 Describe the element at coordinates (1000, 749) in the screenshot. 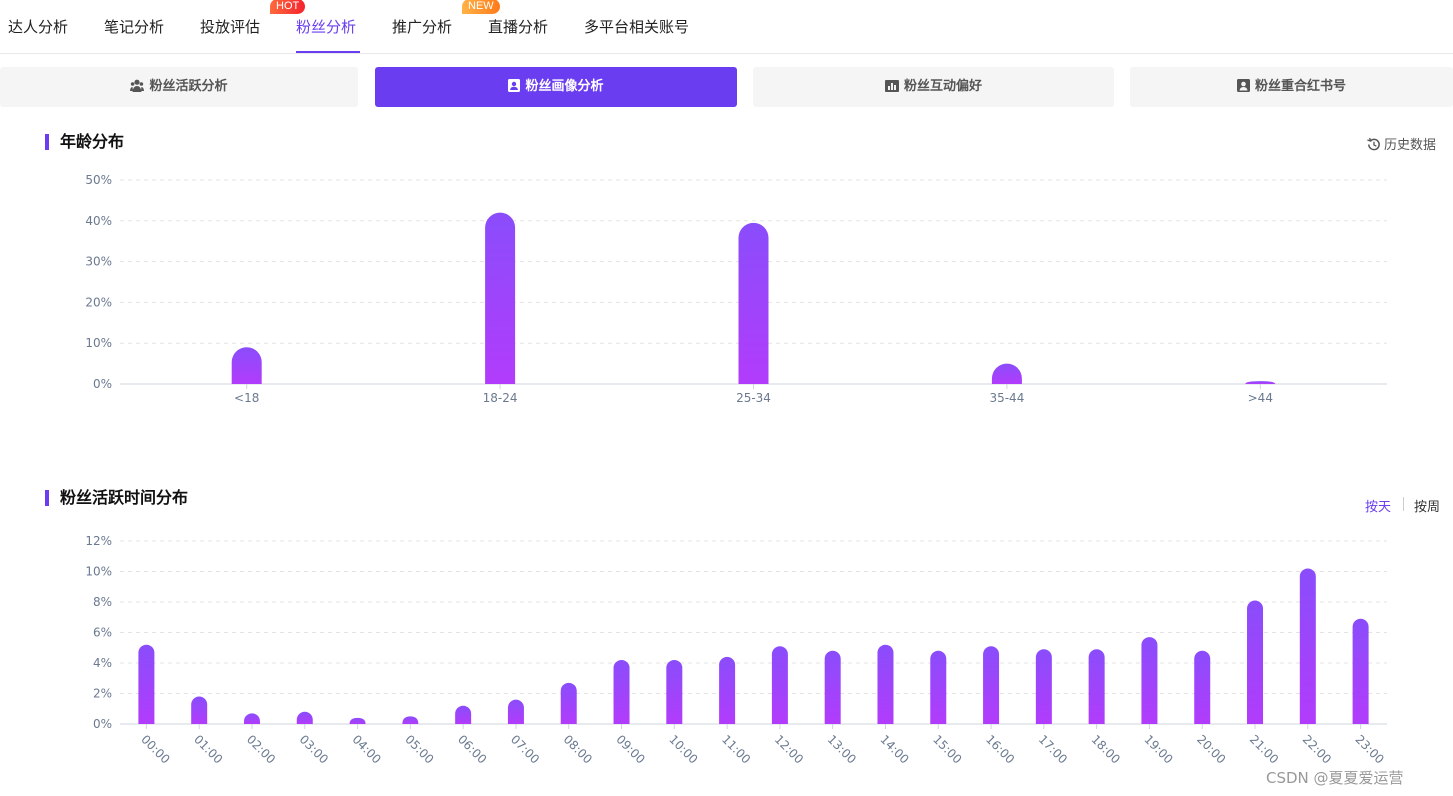

I see `x-tick-label: 16:00` at that location.